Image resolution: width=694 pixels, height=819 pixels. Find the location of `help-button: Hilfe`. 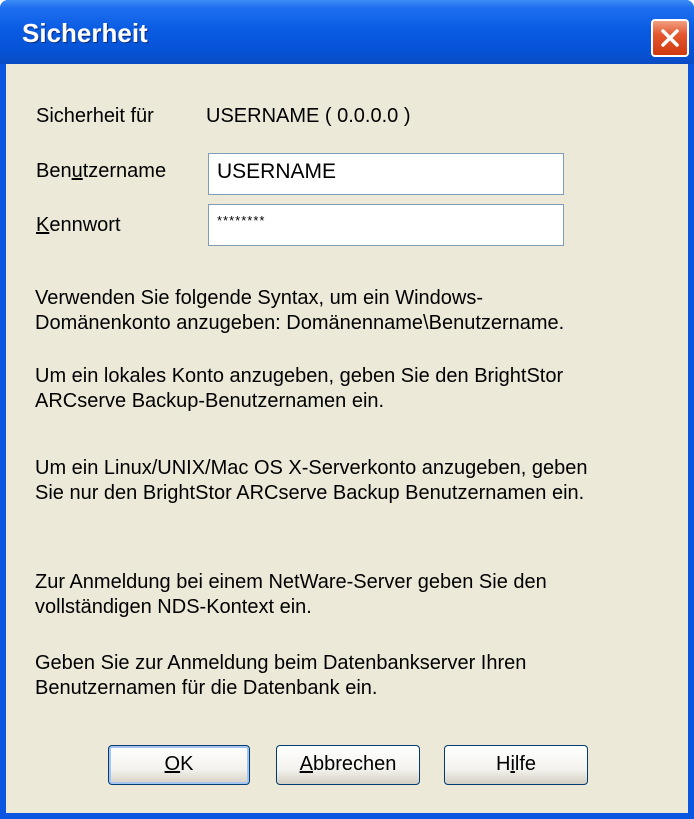

help-button: Hilfe is located at coordinates (516, 765).